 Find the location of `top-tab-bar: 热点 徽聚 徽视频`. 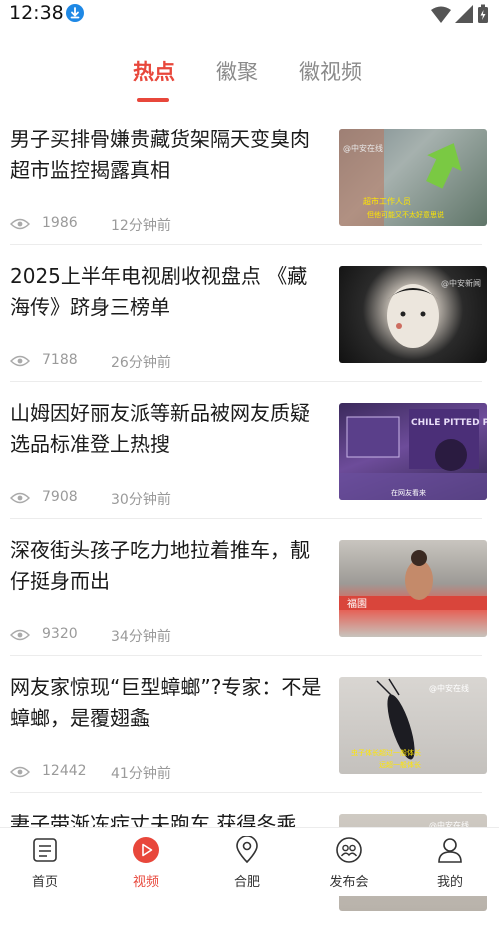

top-tab-bar: 热点 徽聚 徽视频 is located at coordinates (249, 80).